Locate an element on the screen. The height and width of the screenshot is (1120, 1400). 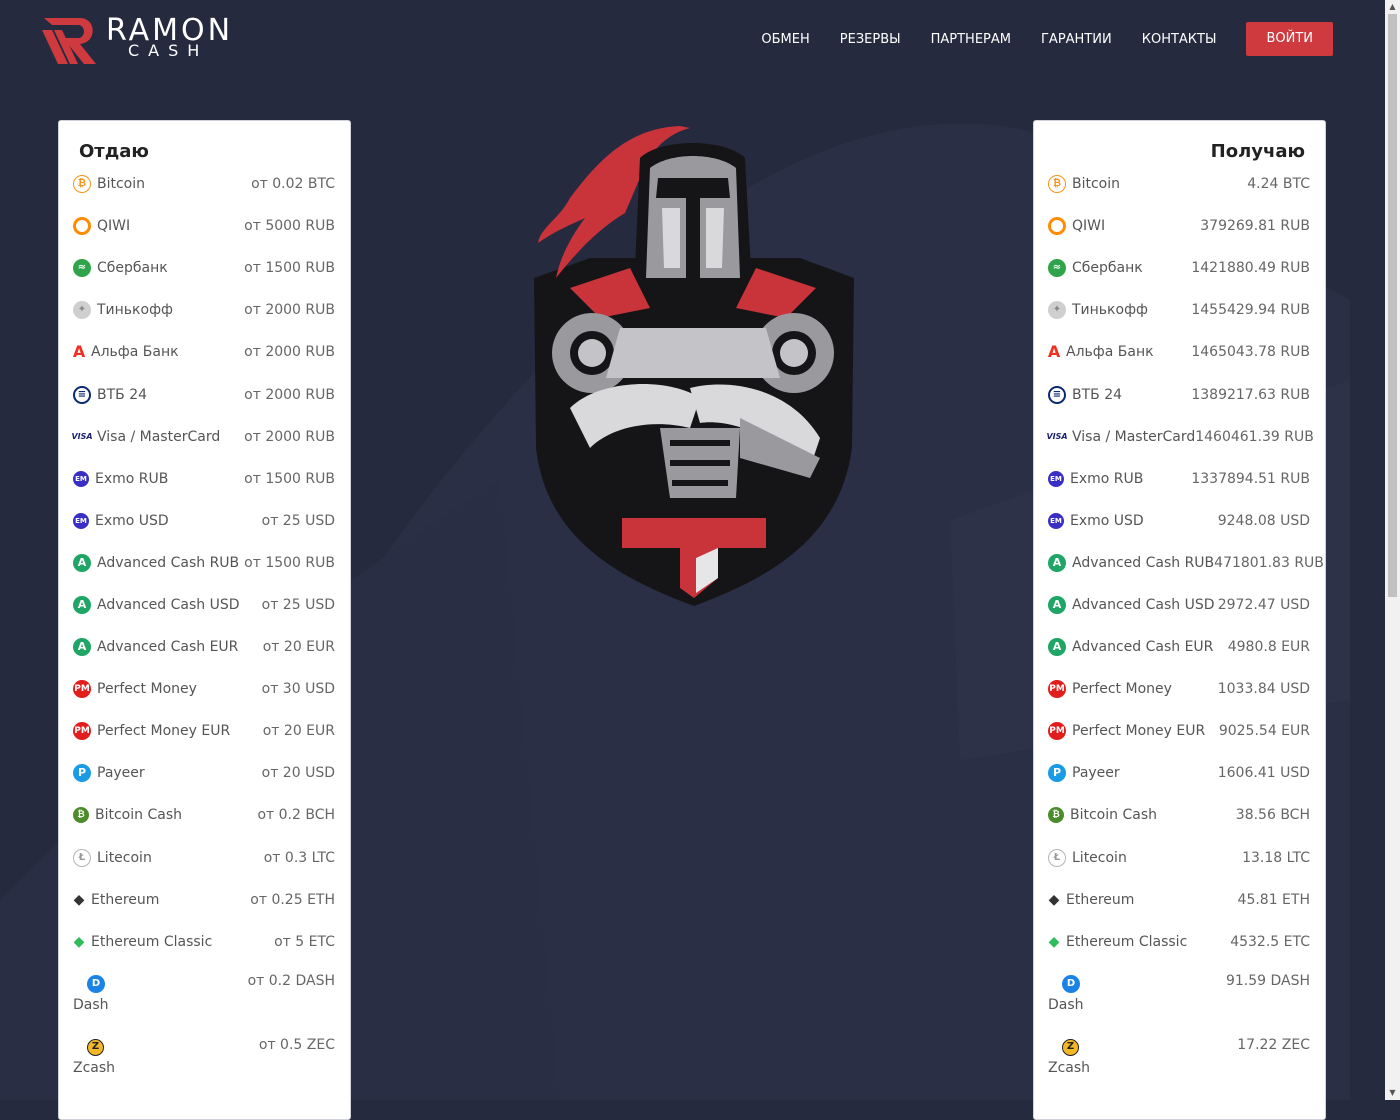
tink-icon: ✦ is located at coordinates (82, 310).